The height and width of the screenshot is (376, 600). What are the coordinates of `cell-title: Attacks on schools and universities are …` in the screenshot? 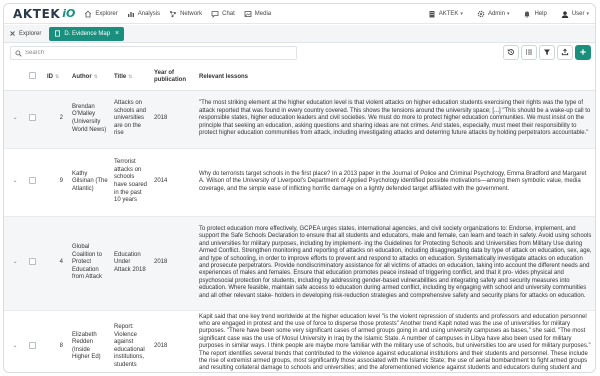 It's located at (131, 119).